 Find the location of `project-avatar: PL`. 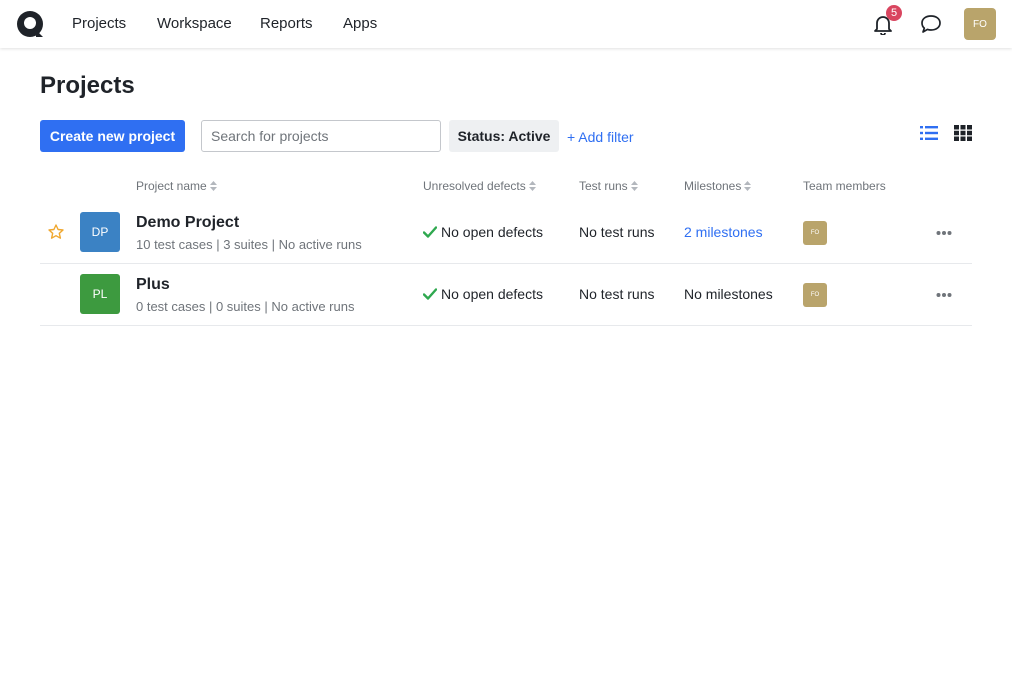

project-avatar: PL is located at coordinates (100, 294).